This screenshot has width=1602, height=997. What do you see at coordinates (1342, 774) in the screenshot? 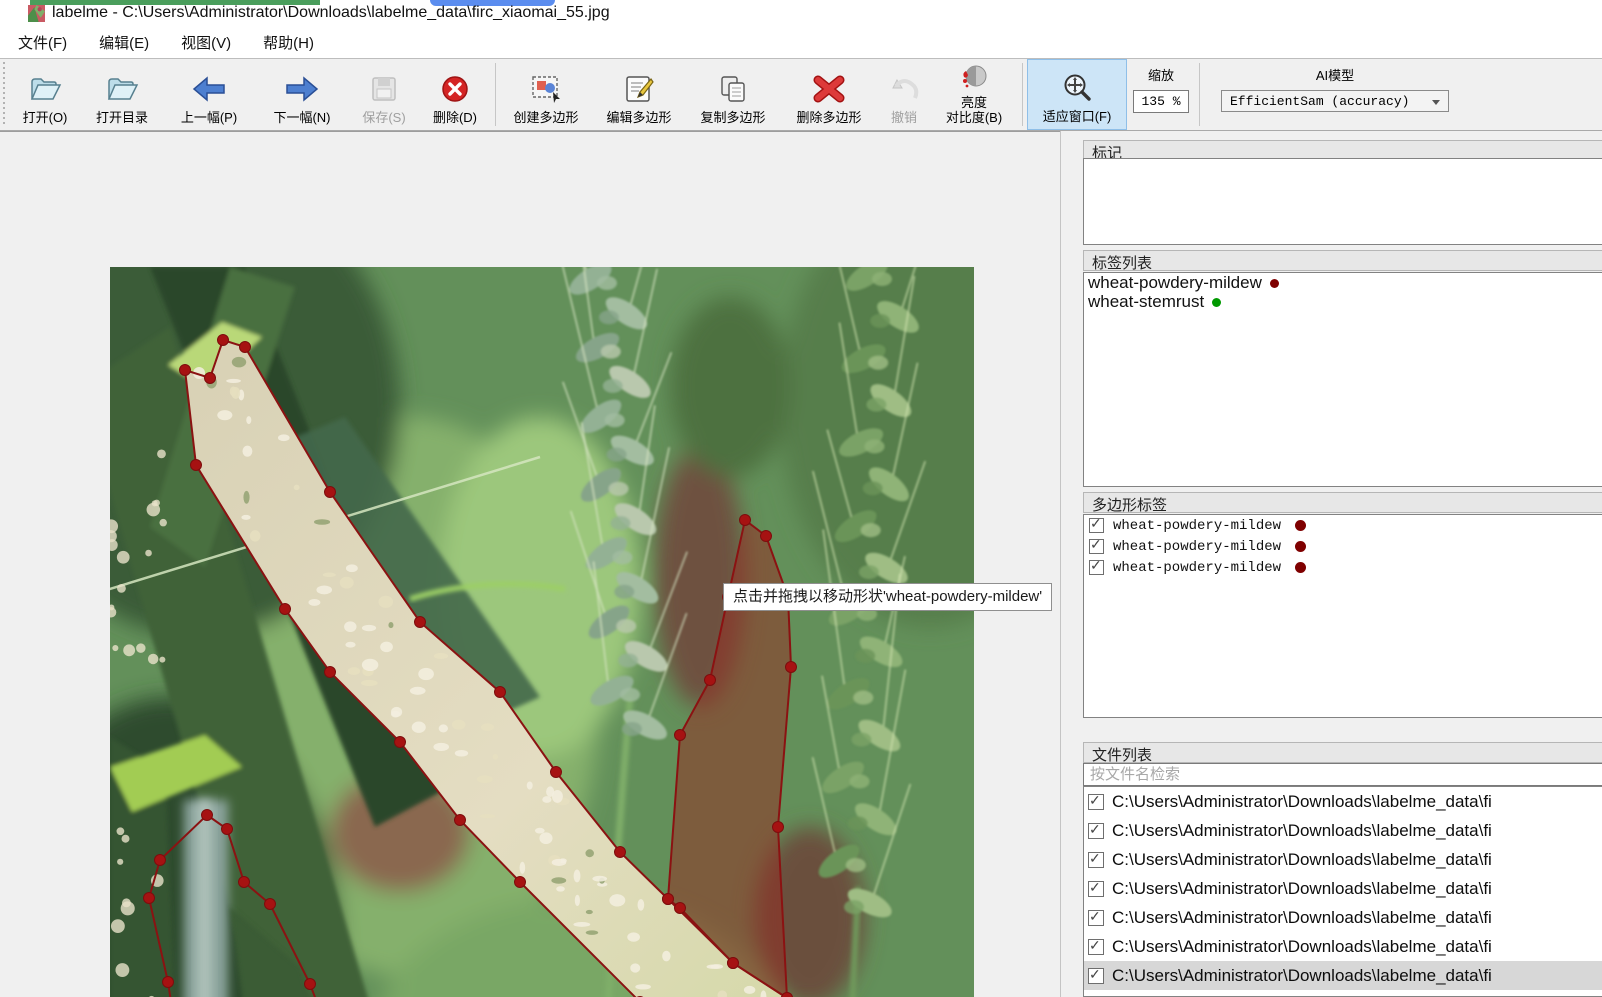
I see `file-search-input` at bounding box center [1342, 774].